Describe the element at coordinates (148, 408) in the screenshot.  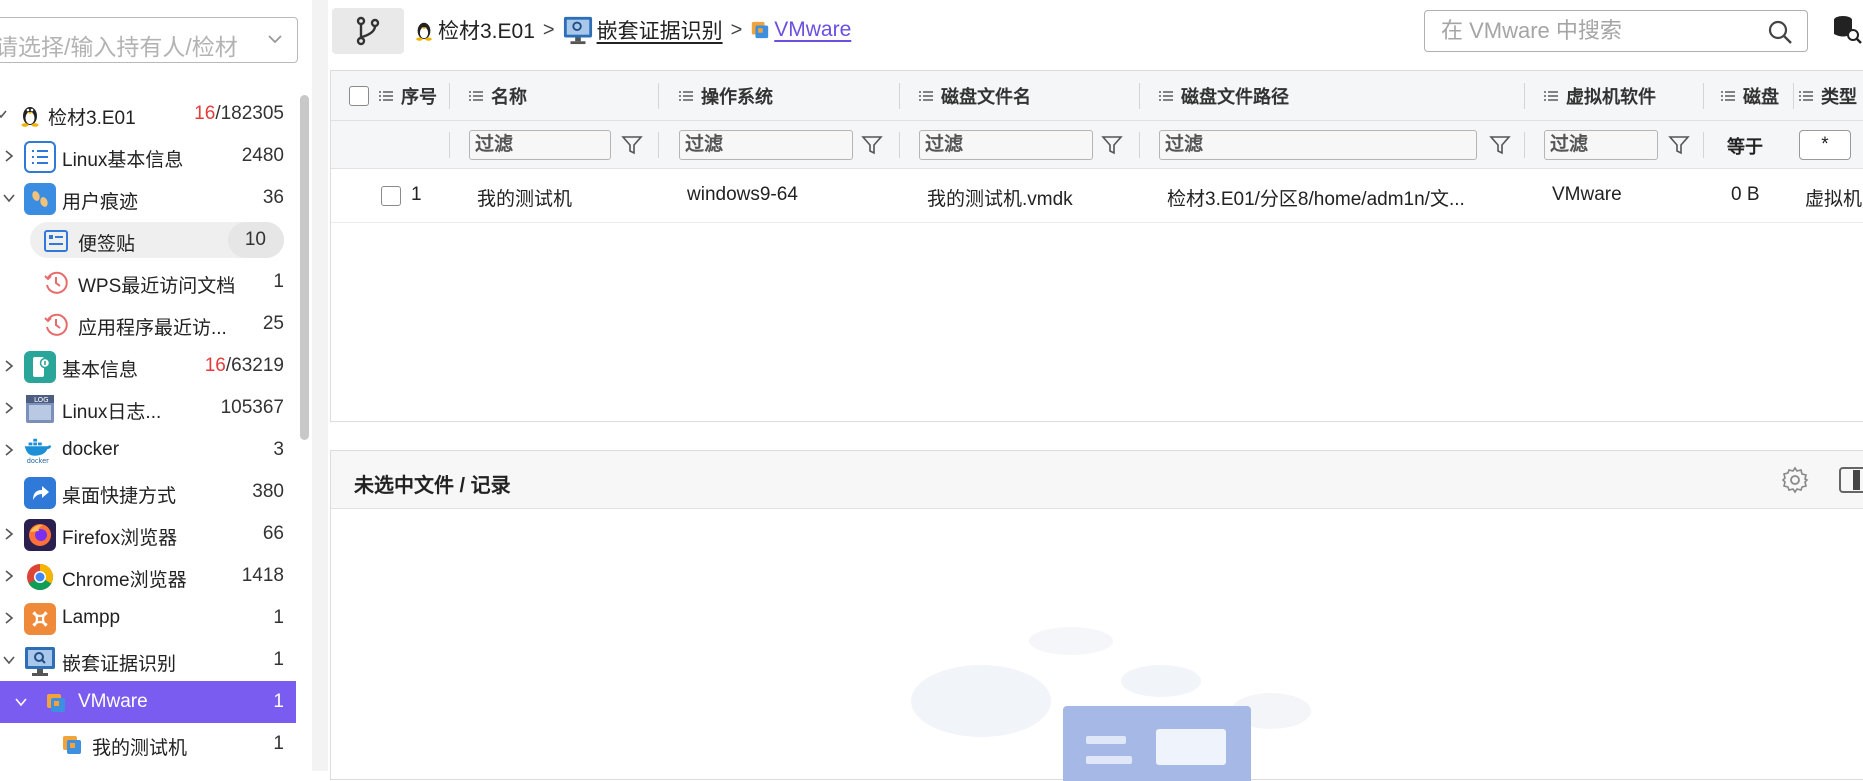
I see `tree-item-linux-logs: LOG Linux日志... 105367` at that location.